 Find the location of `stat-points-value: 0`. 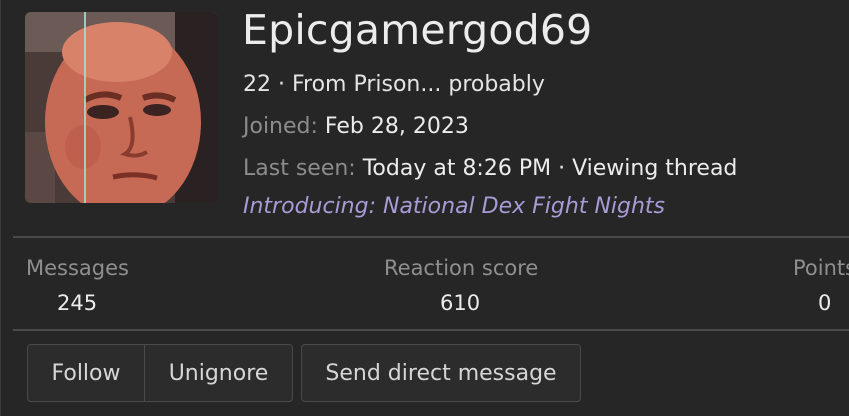

stat-points-value: 0 is located at coordinates (824, 303).